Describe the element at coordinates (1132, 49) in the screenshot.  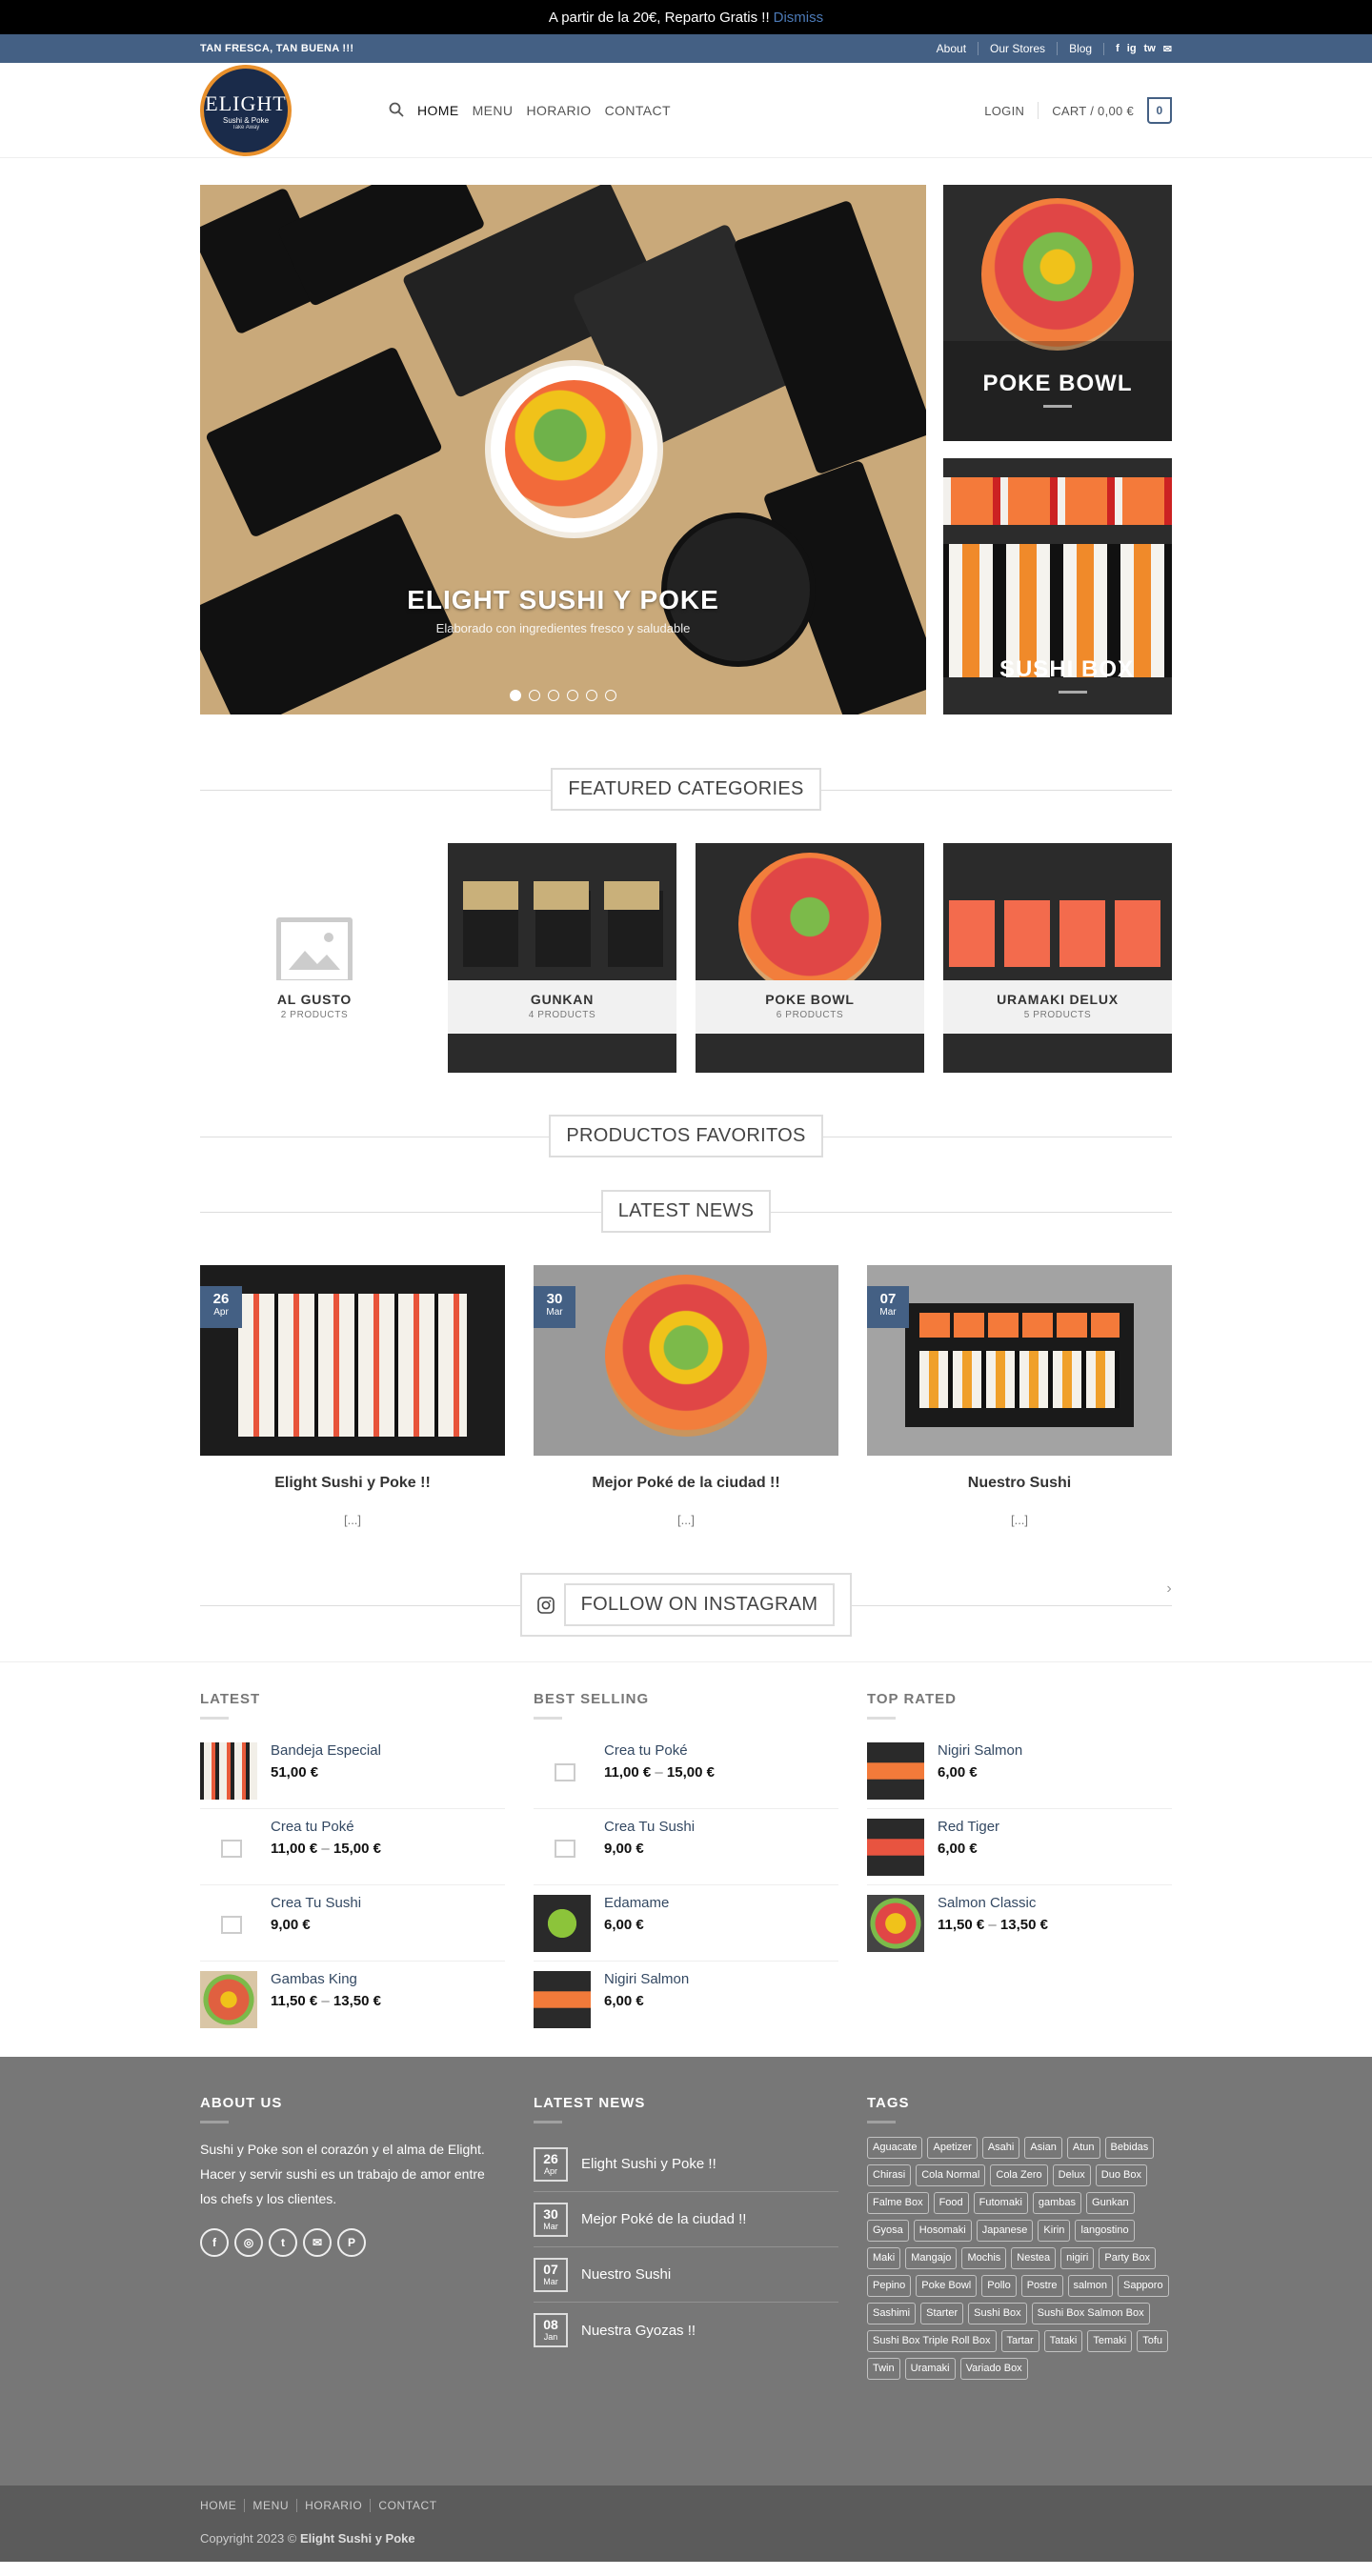
I see `instagram-icon: ig` at that location.